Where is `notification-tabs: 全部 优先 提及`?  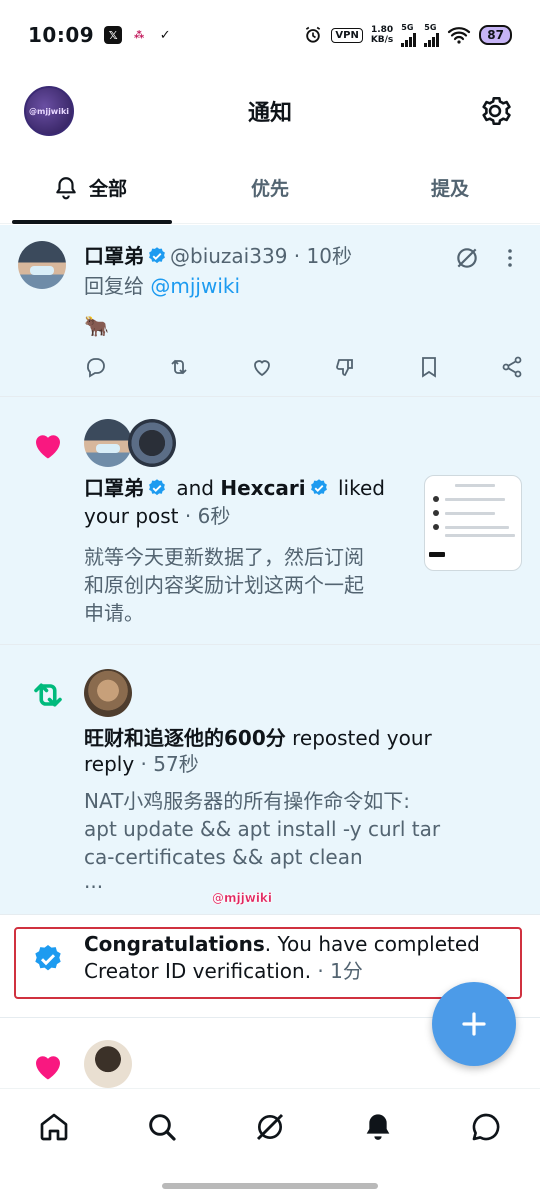 notification-tabs: 全部 优先 提及 is located at coordinates (270, 188).